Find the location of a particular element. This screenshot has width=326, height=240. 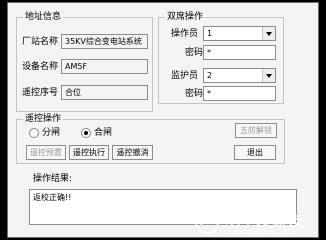

device-name-label: 设备名称 is located at coordinates (40, 67).